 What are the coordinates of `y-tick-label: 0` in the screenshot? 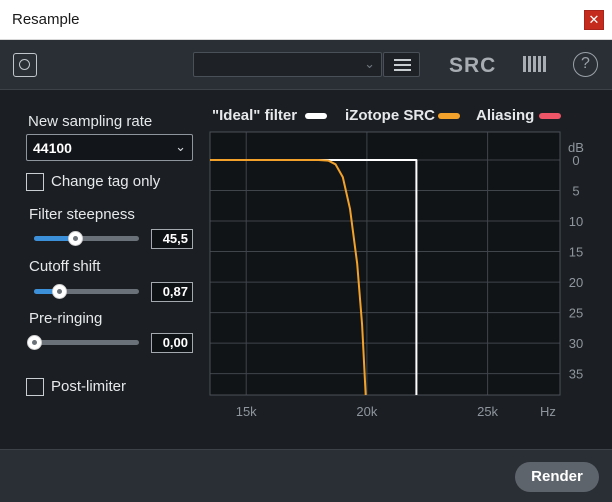 It's located at (575, 160).